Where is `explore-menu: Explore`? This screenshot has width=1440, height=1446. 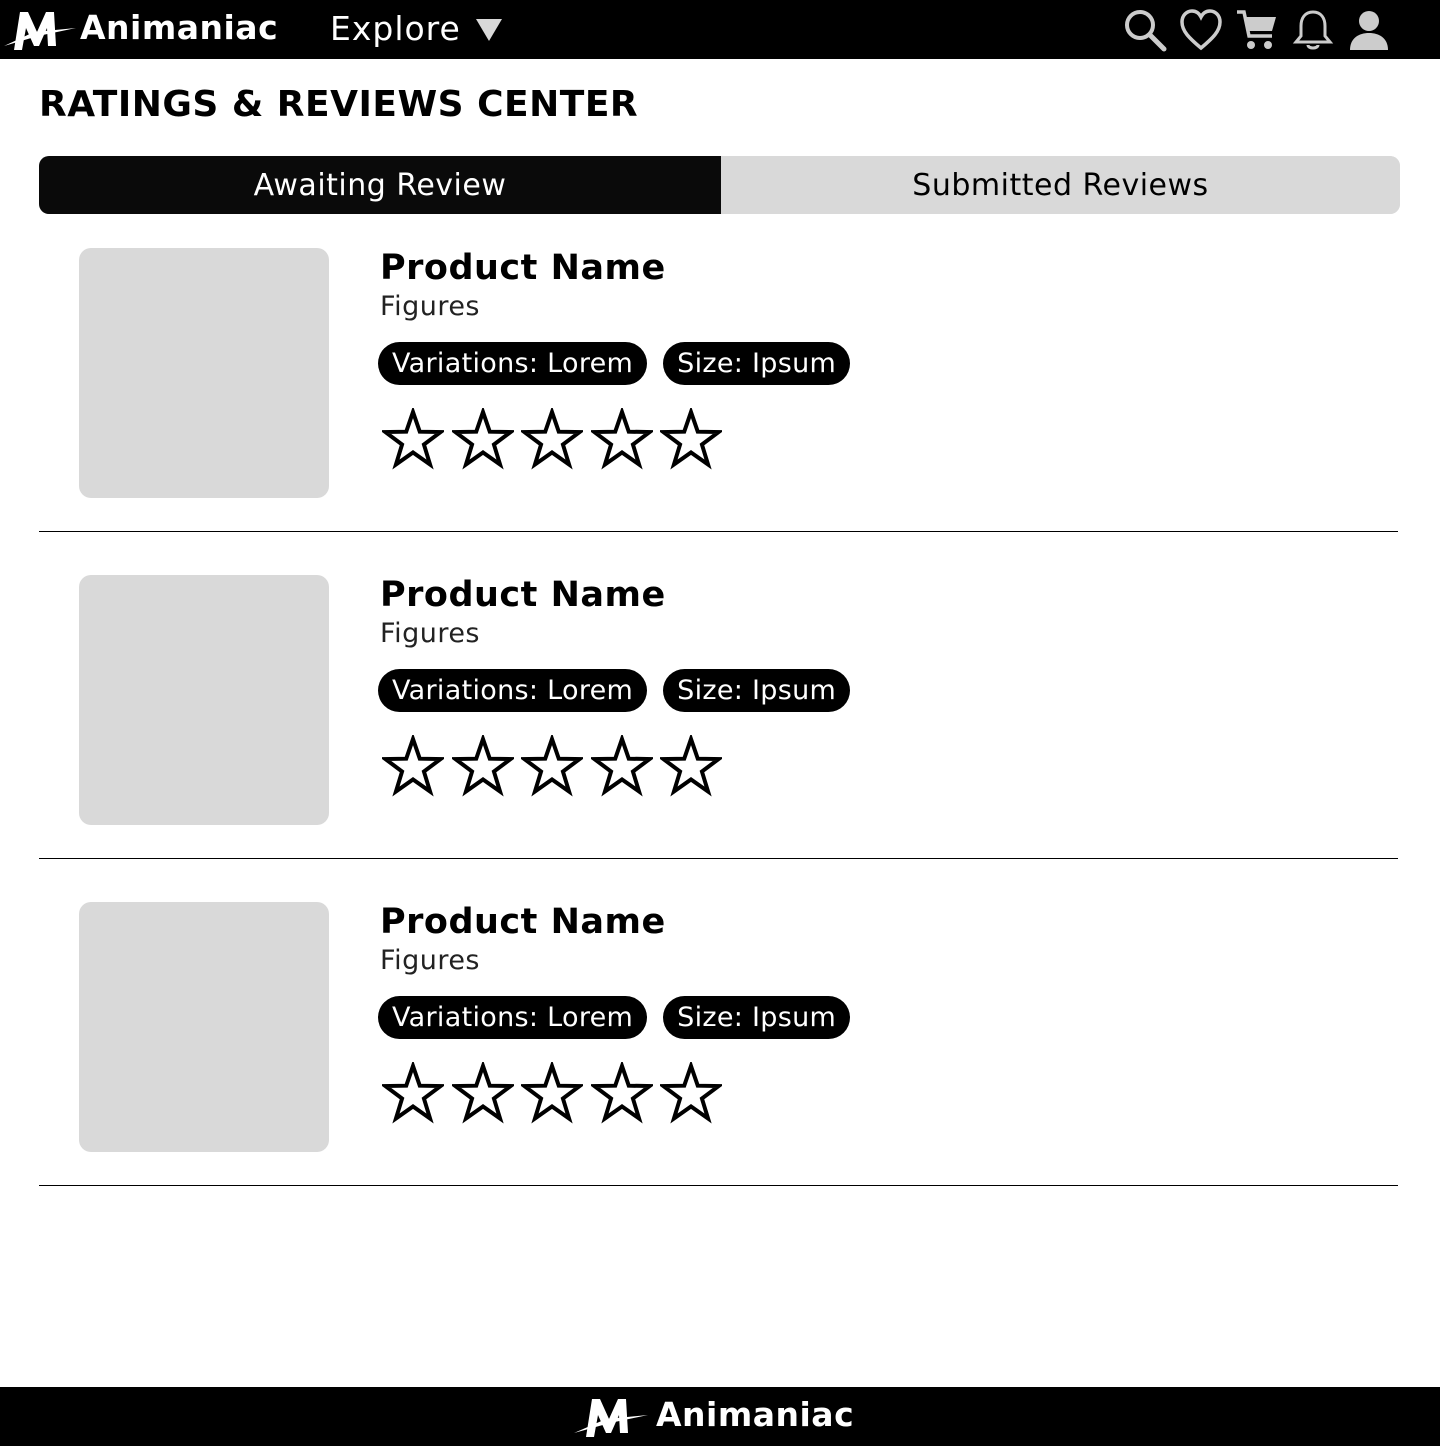 explore-menu: Explore is located at coordinates (416, 28).